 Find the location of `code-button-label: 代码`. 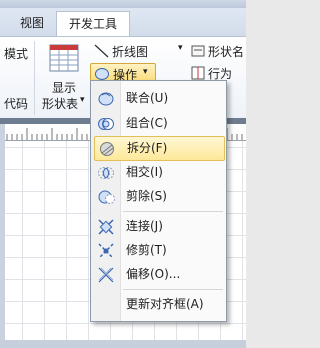

code-button-label: 代码 is located at coordinates (16, 103).